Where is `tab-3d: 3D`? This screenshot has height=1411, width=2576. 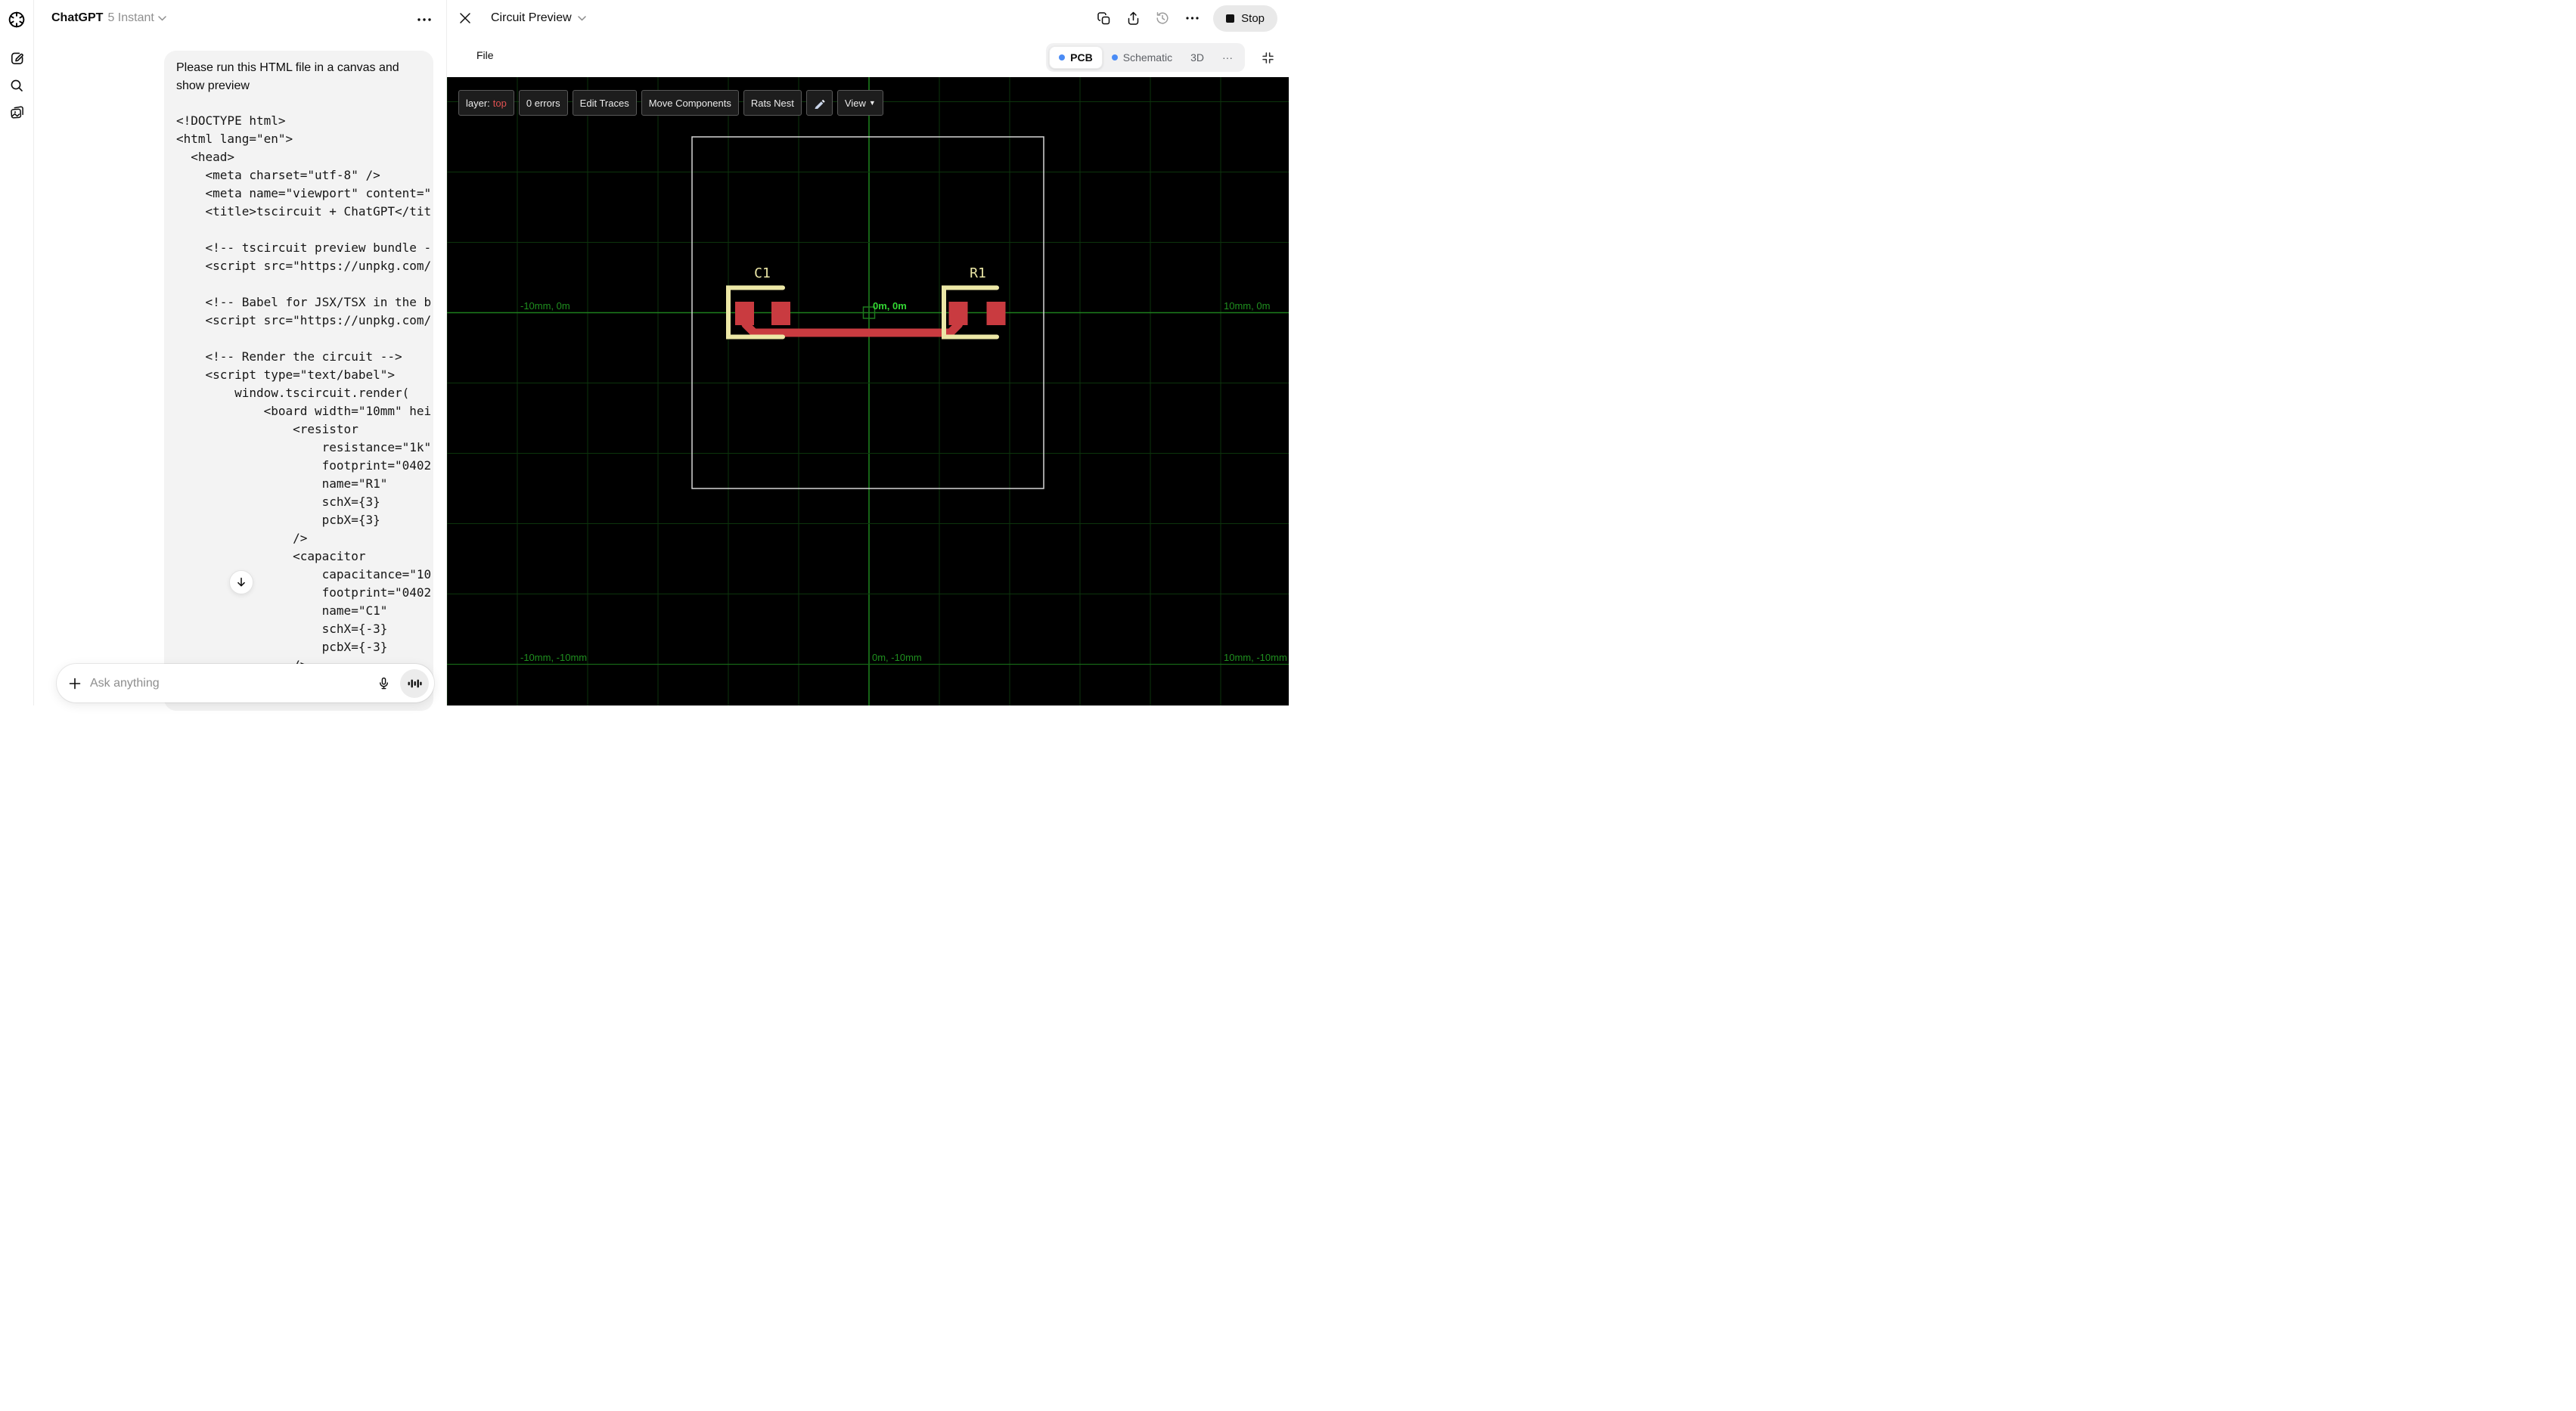
tab-3d: 3D is located at coordinates (1197, 57).